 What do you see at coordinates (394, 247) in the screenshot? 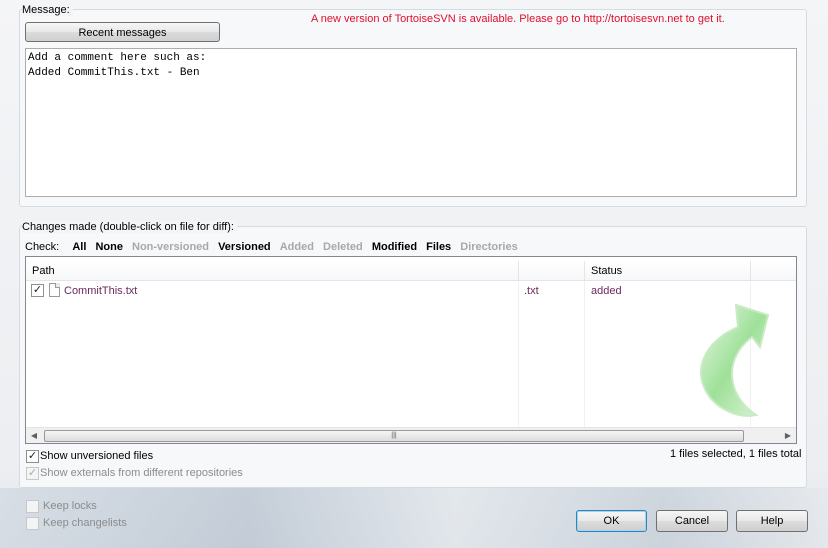
I see `filter-modified: Modified` at bounding box center [394, 247].